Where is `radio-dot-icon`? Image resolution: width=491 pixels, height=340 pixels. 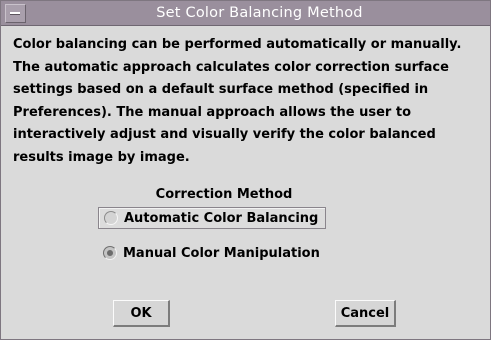
radio-dot-icon is located at coordinates (110, 253).